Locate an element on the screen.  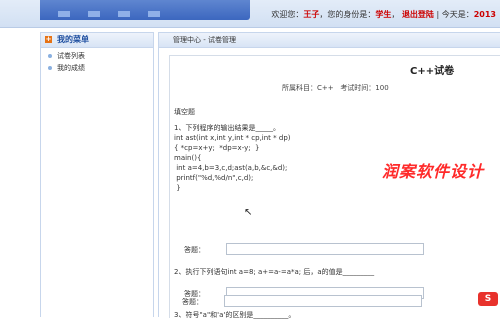
code-line: main(){ is located at coordinates (188, 158).